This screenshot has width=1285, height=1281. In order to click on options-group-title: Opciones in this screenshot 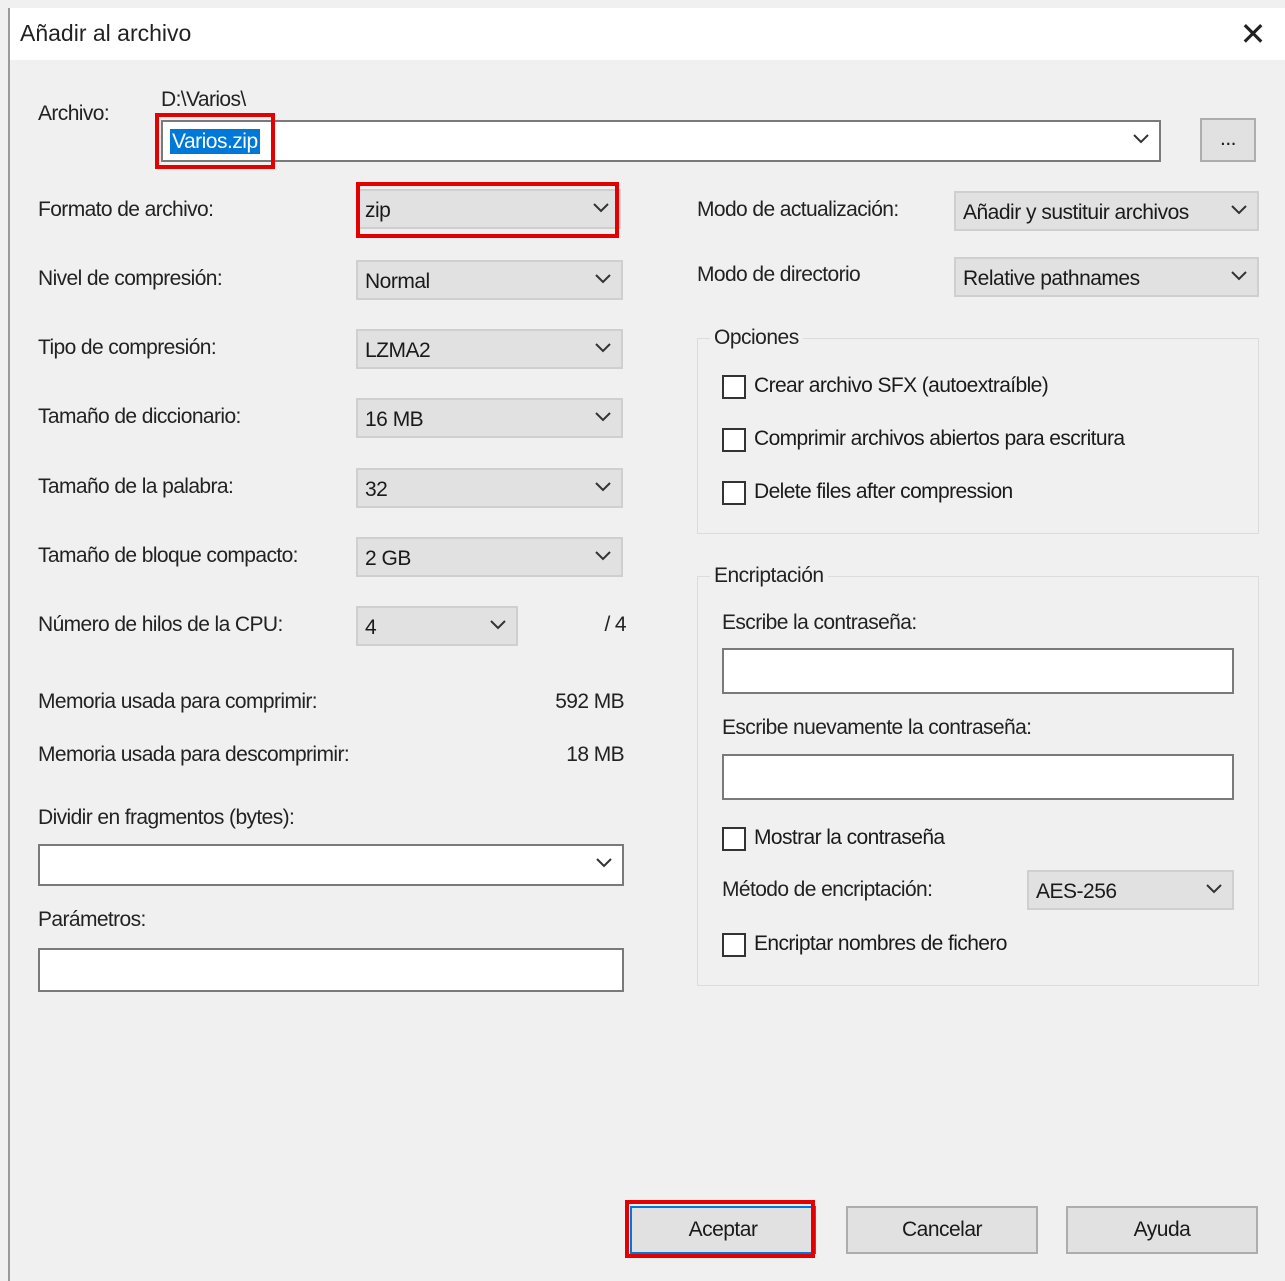, I will do `click(756, 338)`.